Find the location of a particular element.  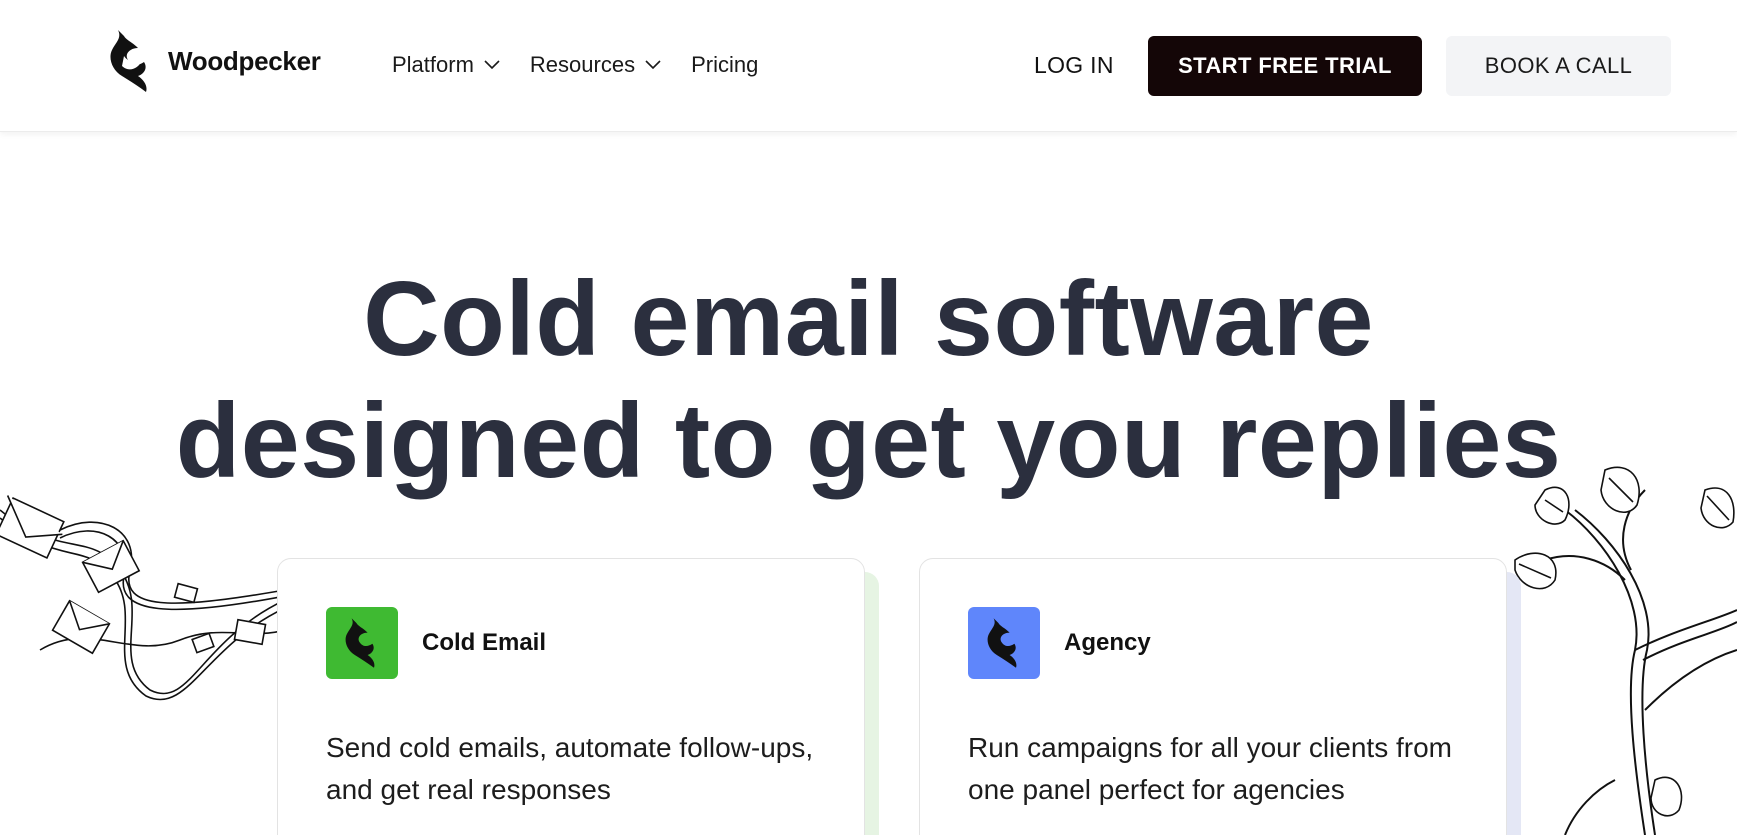

start-free-trial-button: START FREE TRIAL is located at coordinates (1285, 66).